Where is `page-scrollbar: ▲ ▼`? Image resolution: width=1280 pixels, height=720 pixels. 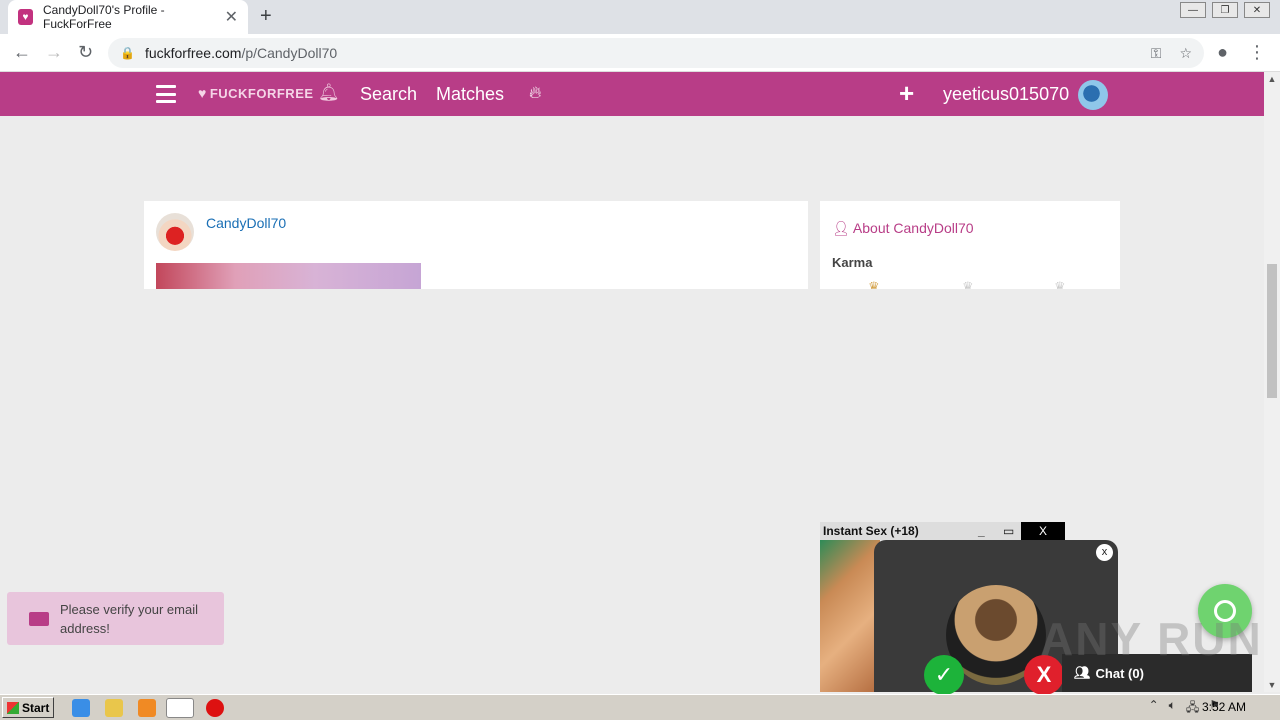 page-scrollbar: ▲ ▼ is located at coordinates (1272, 382).